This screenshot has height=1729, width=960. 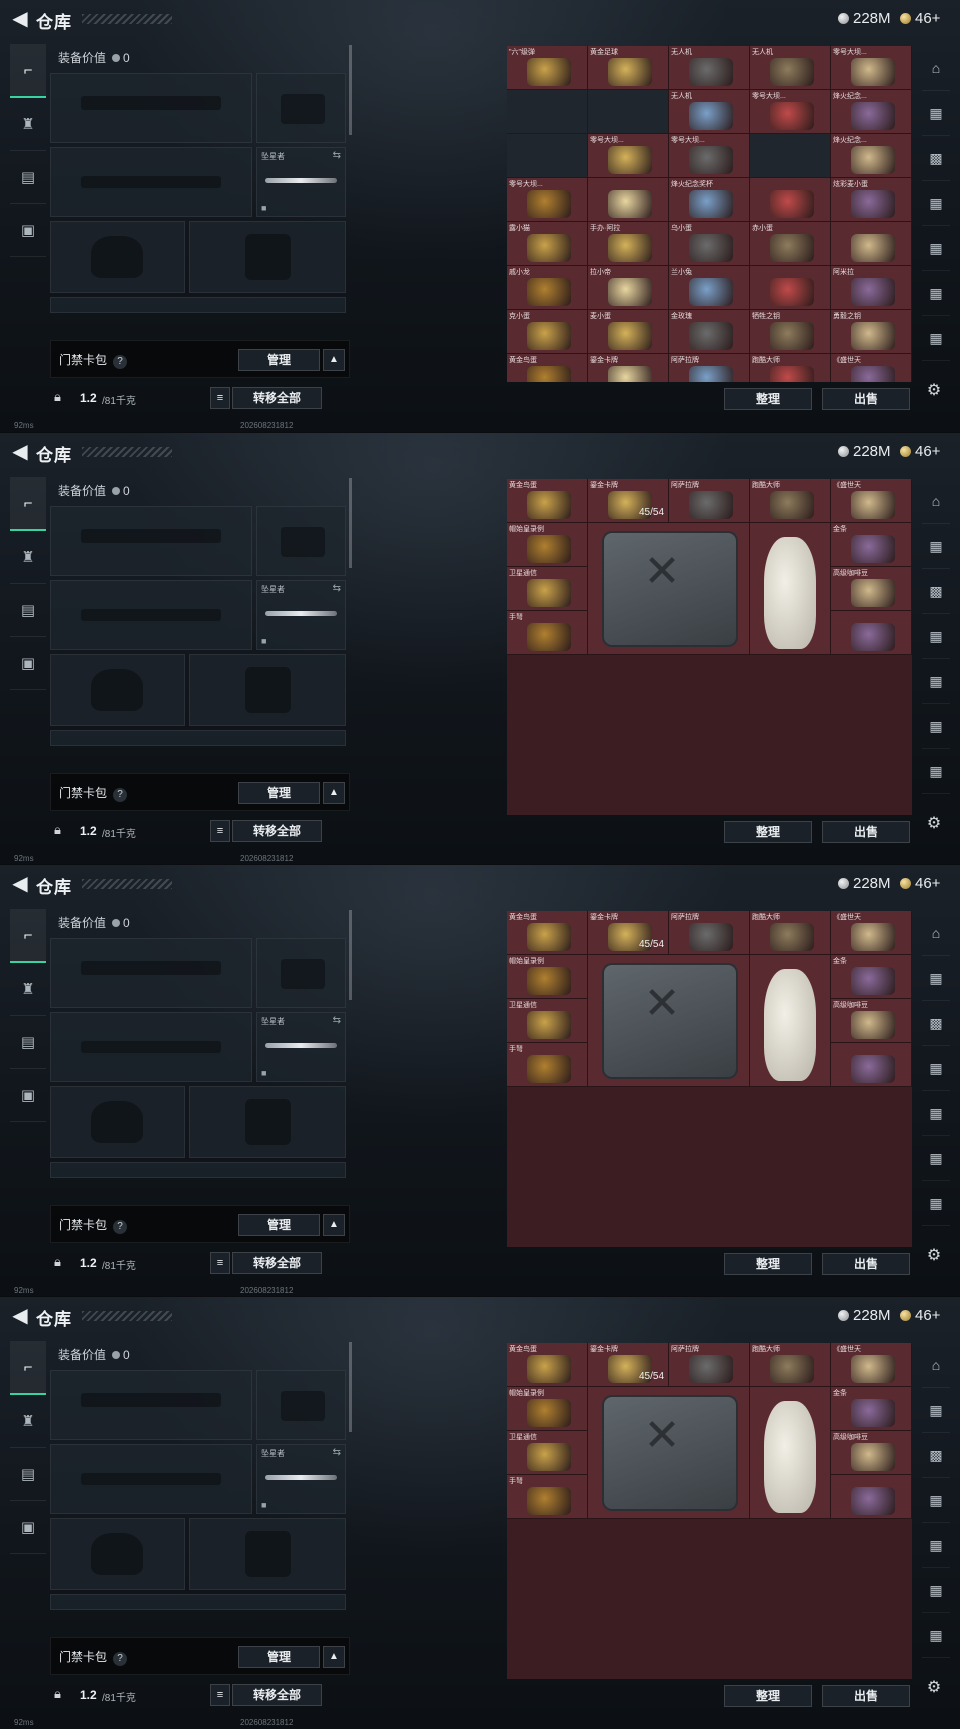 What do you see at coordinates (936, 1365) in the screenshot?
I see `page-home-icon: ⌂` at bounding box center [936, 1365].